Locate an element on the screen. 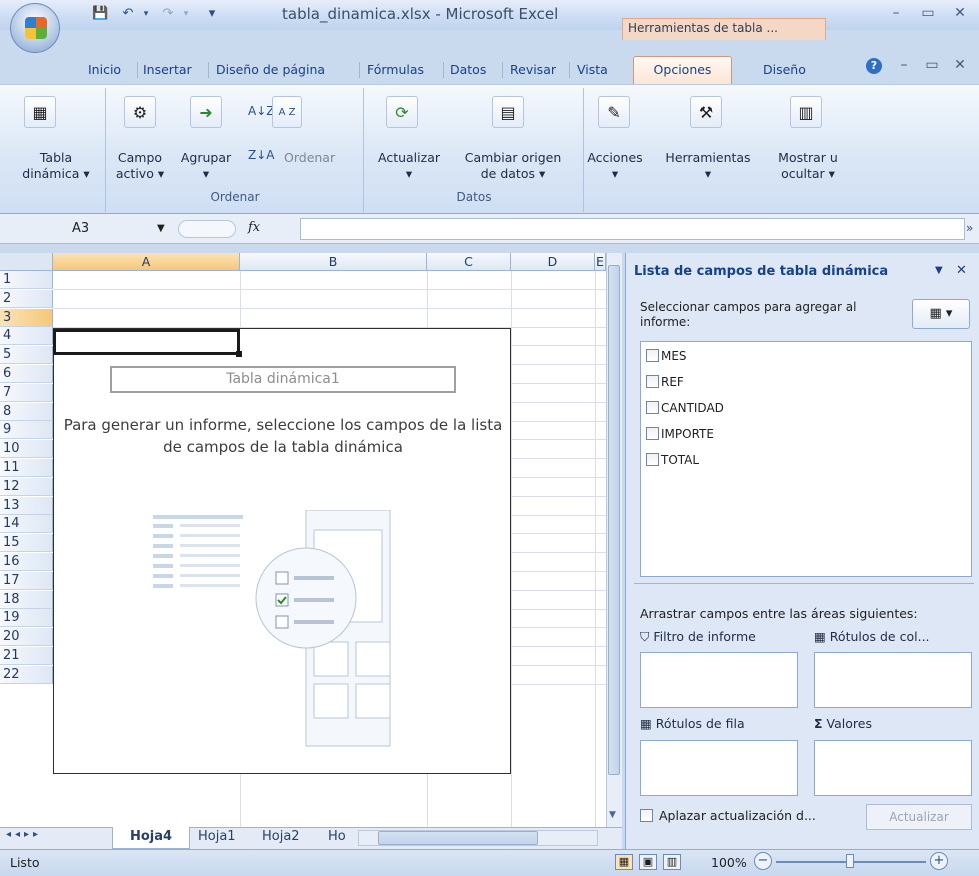  pane-splitter is located at coordinates (804, 584).